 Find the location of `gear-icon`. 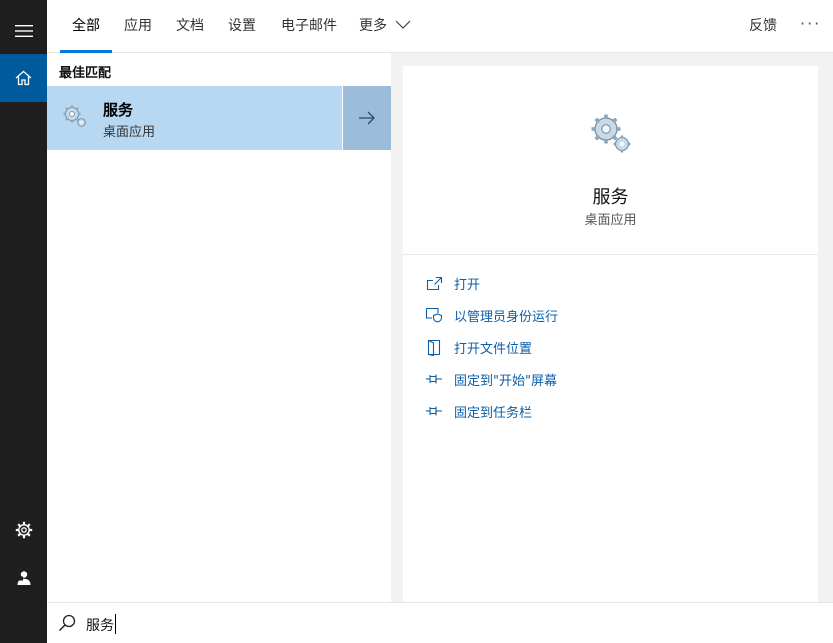

gear-icon is located at coordinates (23, 530).